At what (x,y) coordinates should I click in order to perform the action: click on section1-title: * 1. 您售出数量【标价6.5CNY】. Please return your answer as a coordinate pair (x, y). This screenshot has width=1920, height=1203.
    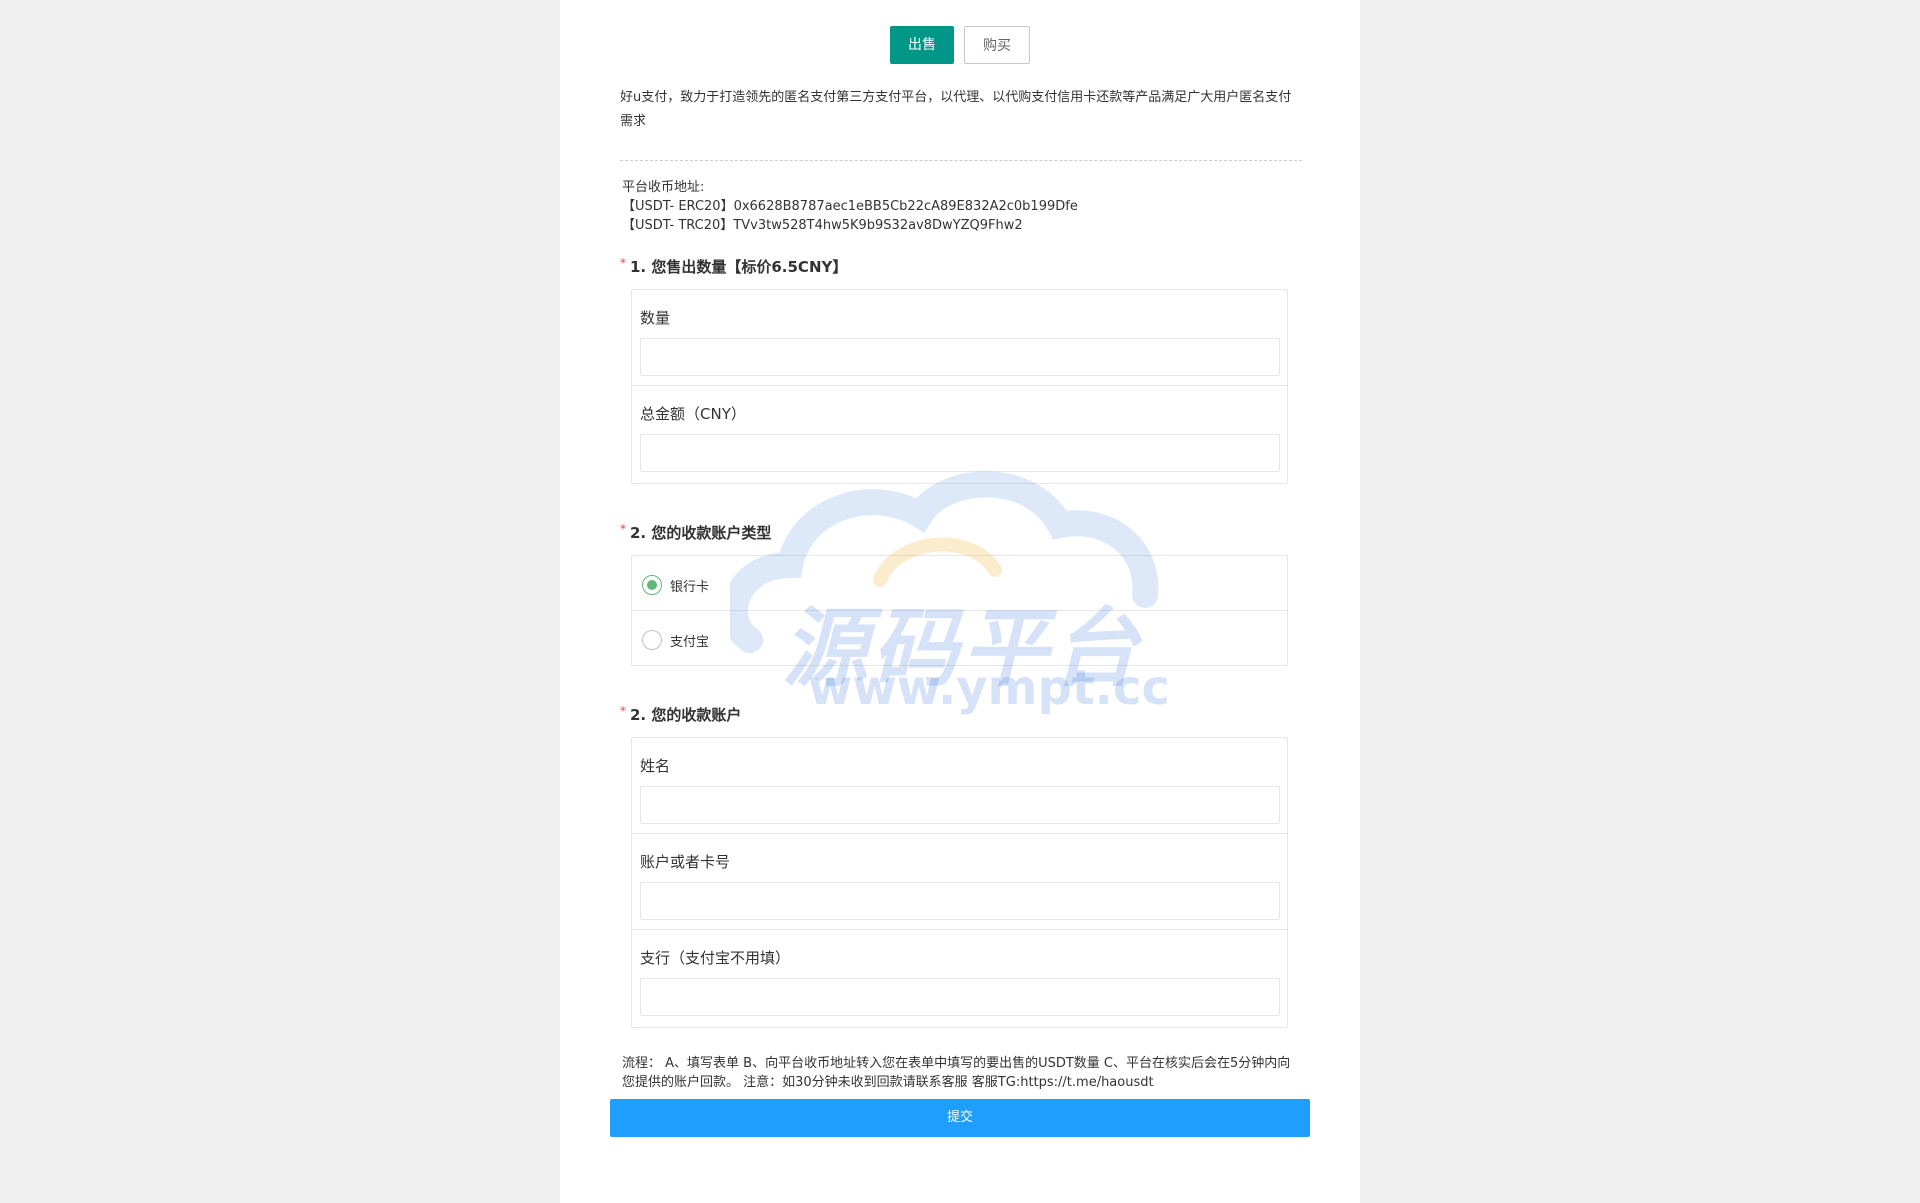
    Looking at the image, I should click on (733, 266).